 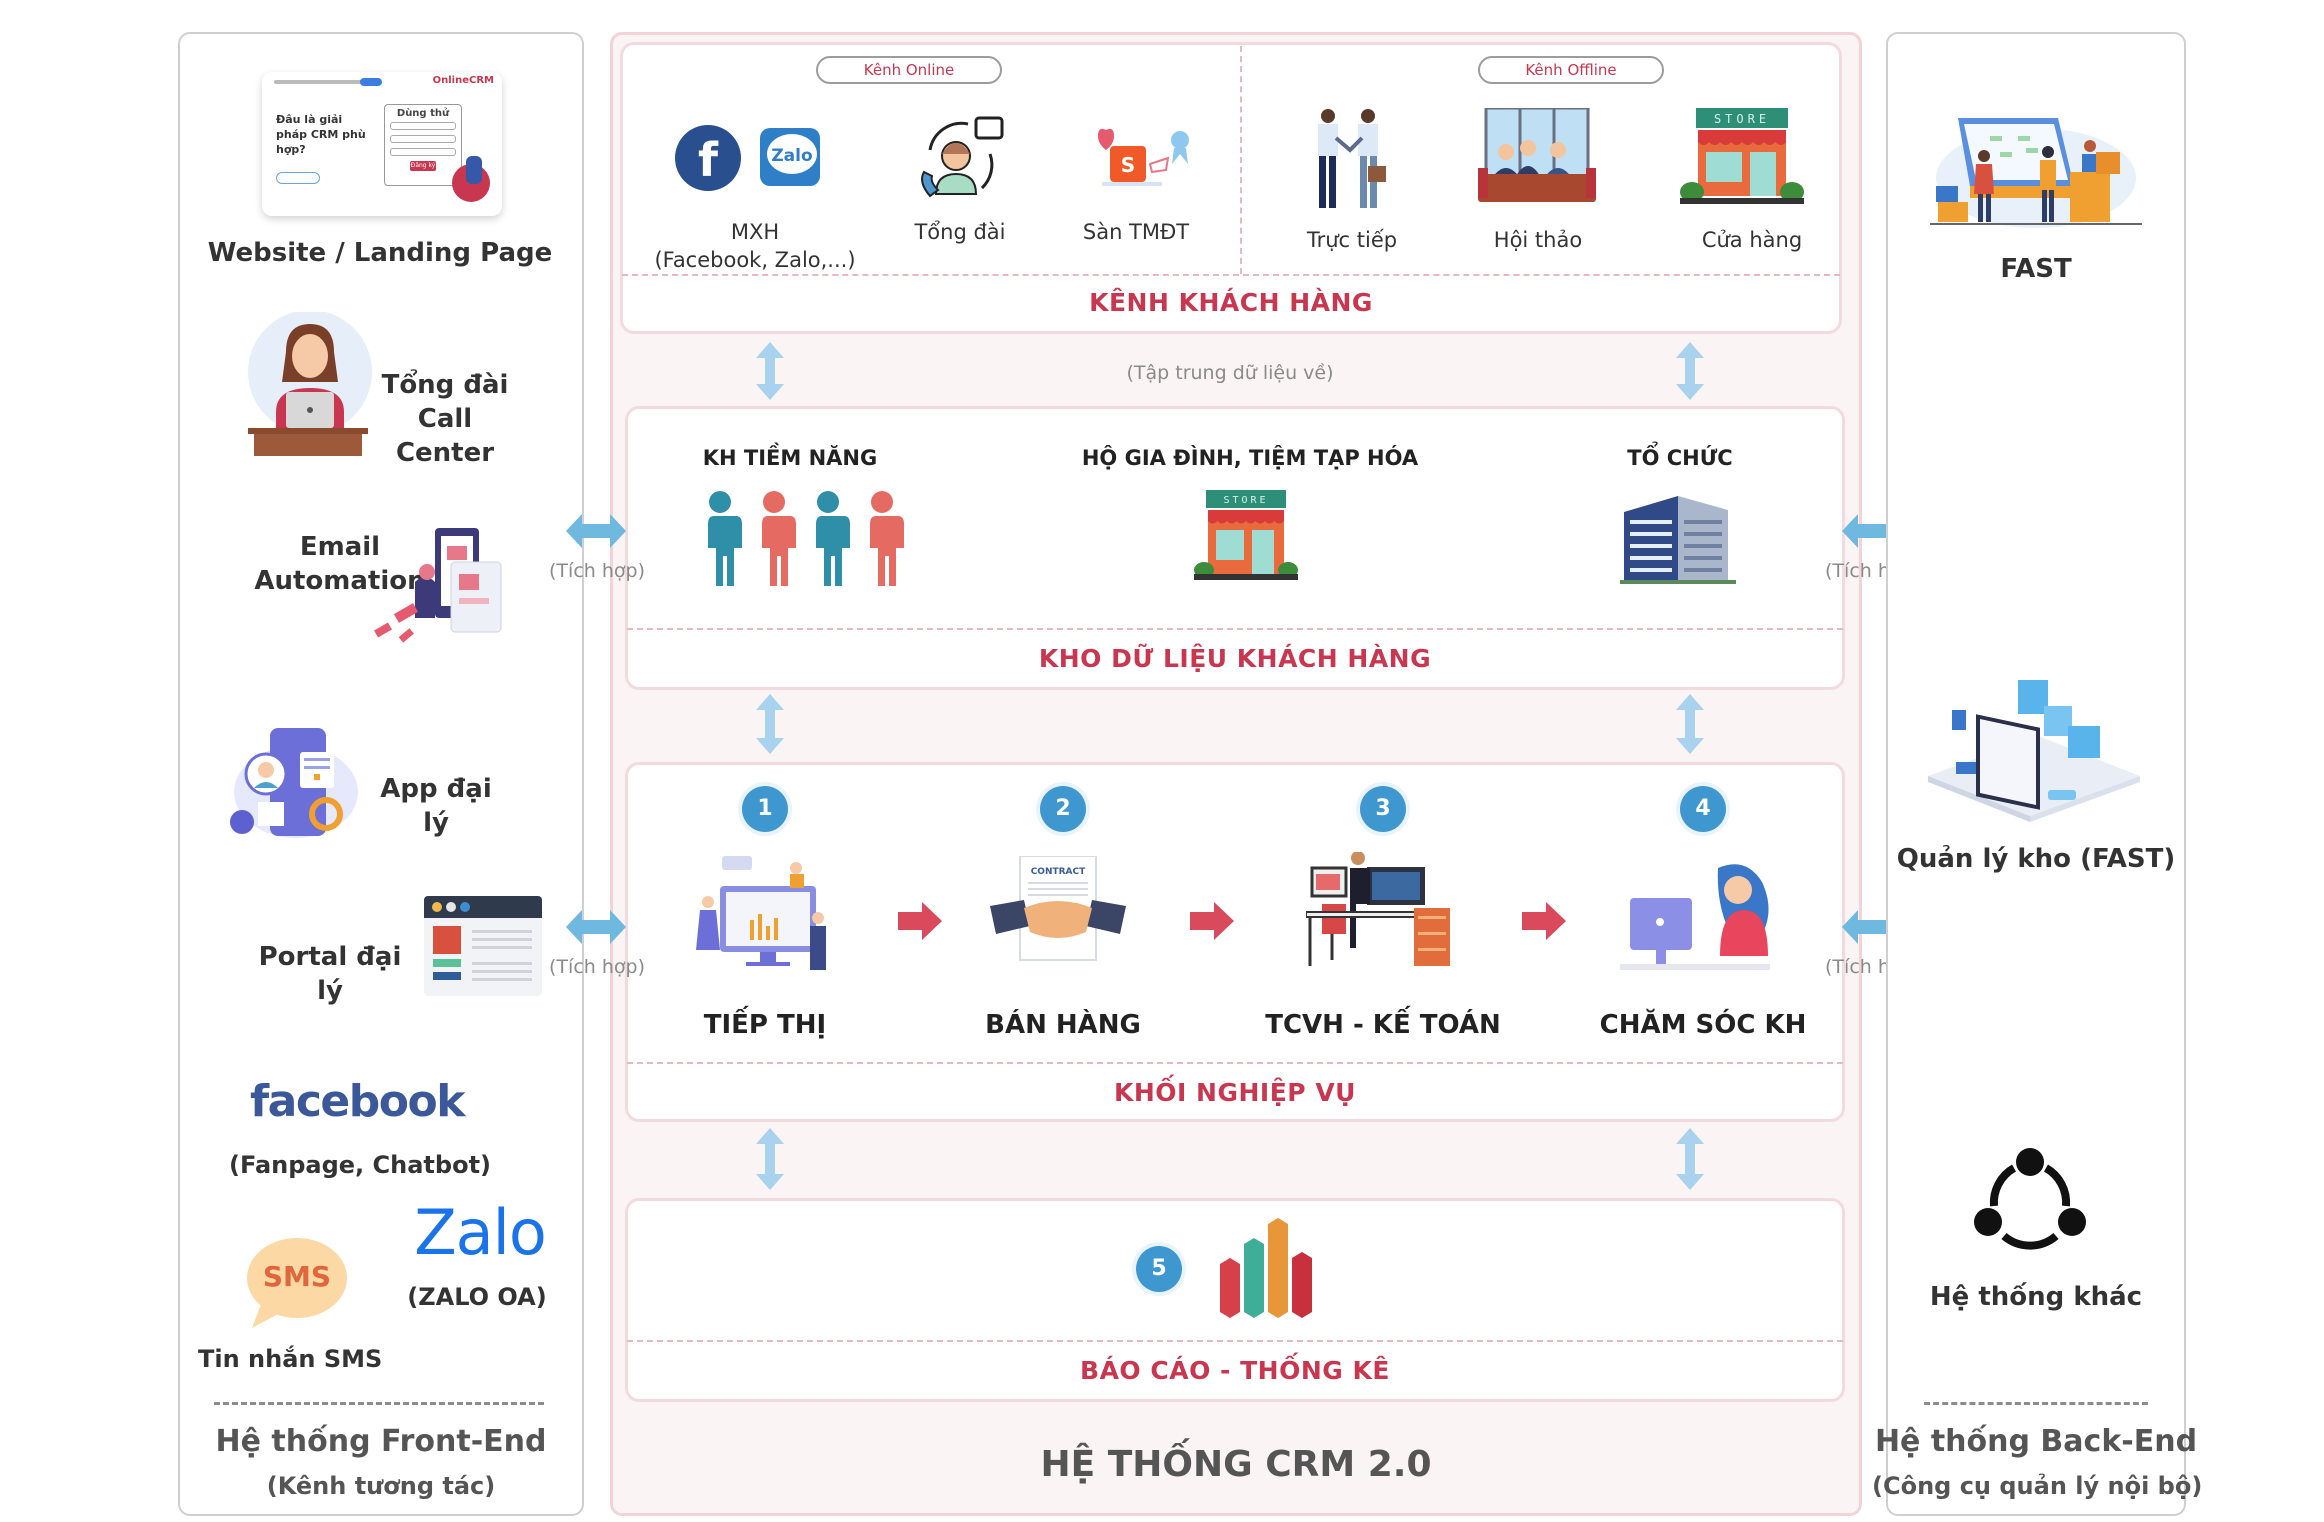 I want to click on offline-channel-pill: Kênh Offline, so click(x=1571, y=70).